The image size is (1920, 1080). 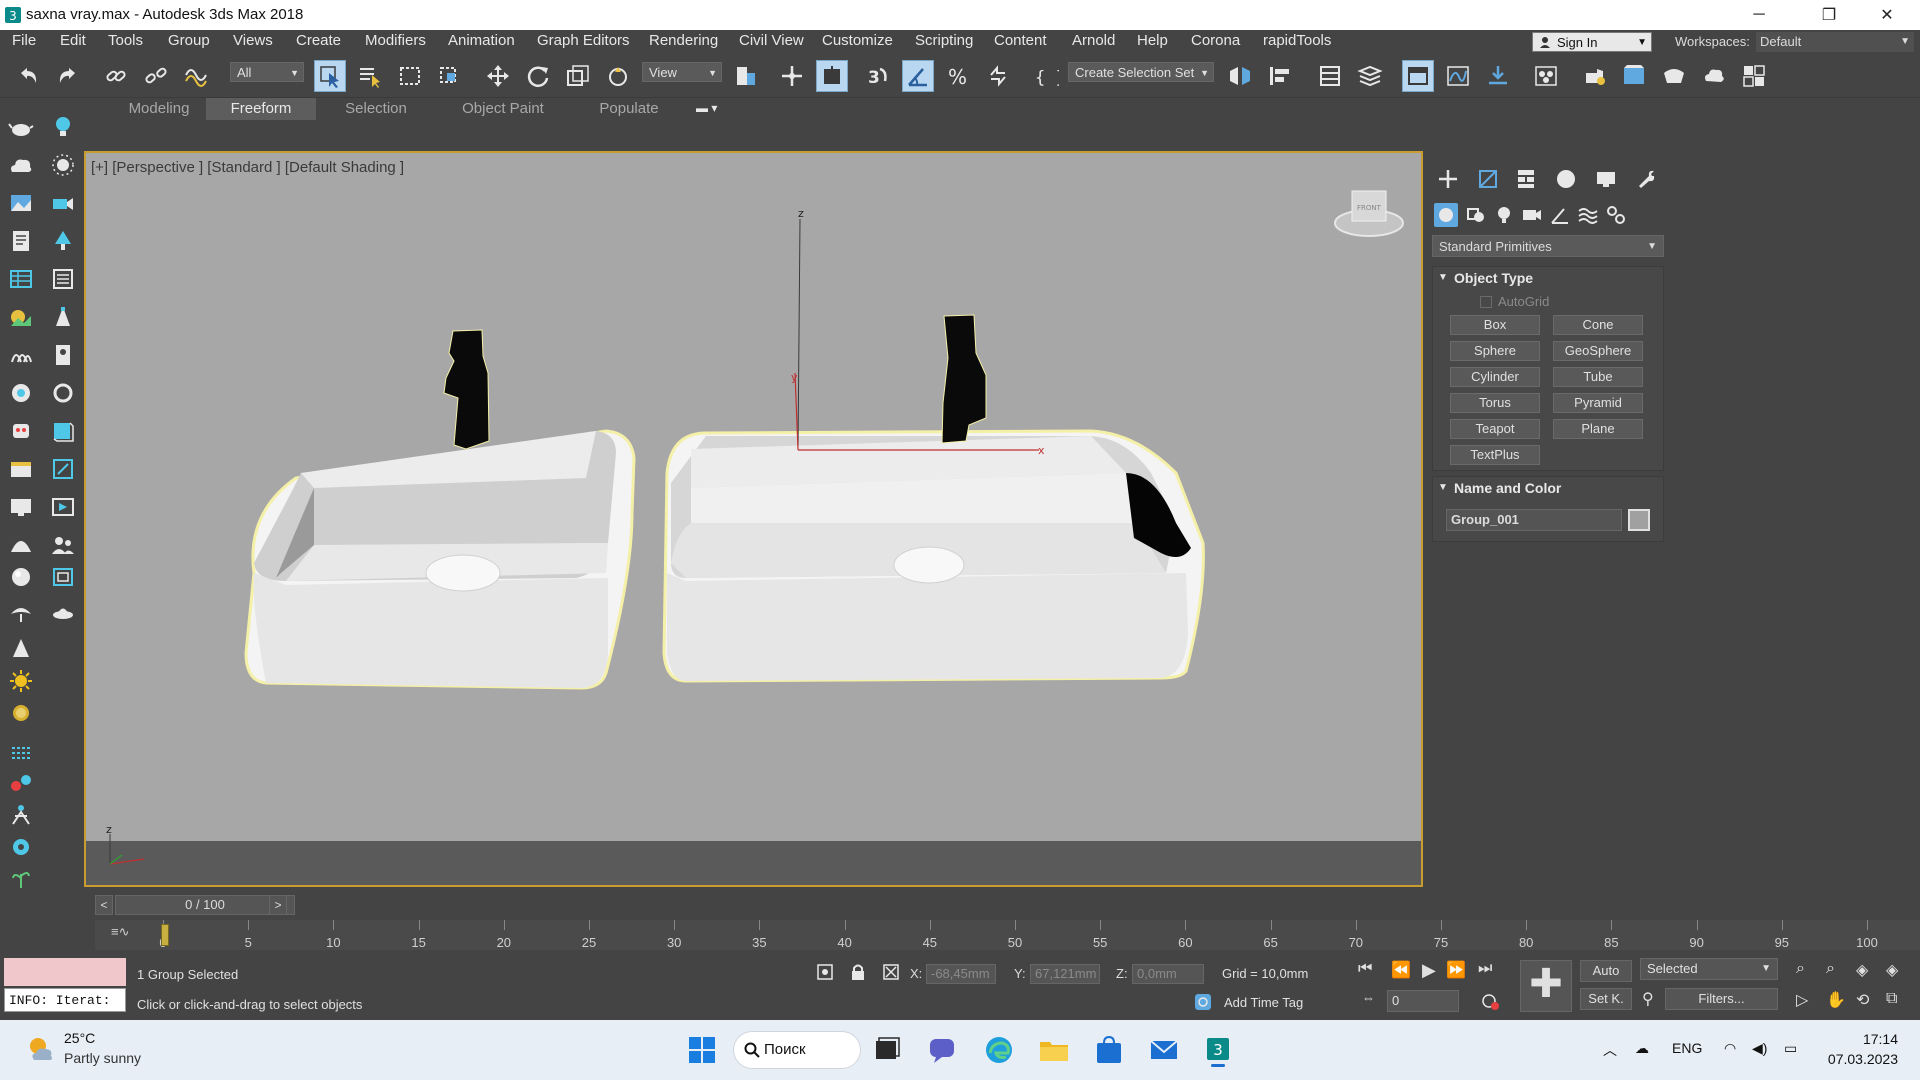 What do you see at coordinates (21, 393) in the screenshot?
I see `speaker-icon` at bounding box center [21, 393].